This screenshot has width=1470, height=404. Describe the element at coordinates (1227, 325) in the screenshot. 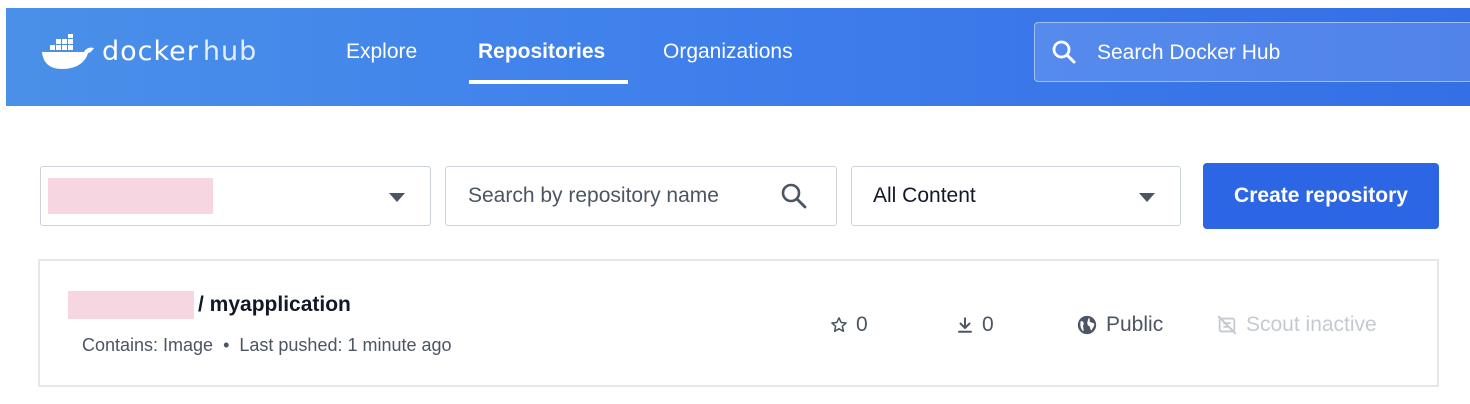

I see `scout-disabled-icon` at that location.